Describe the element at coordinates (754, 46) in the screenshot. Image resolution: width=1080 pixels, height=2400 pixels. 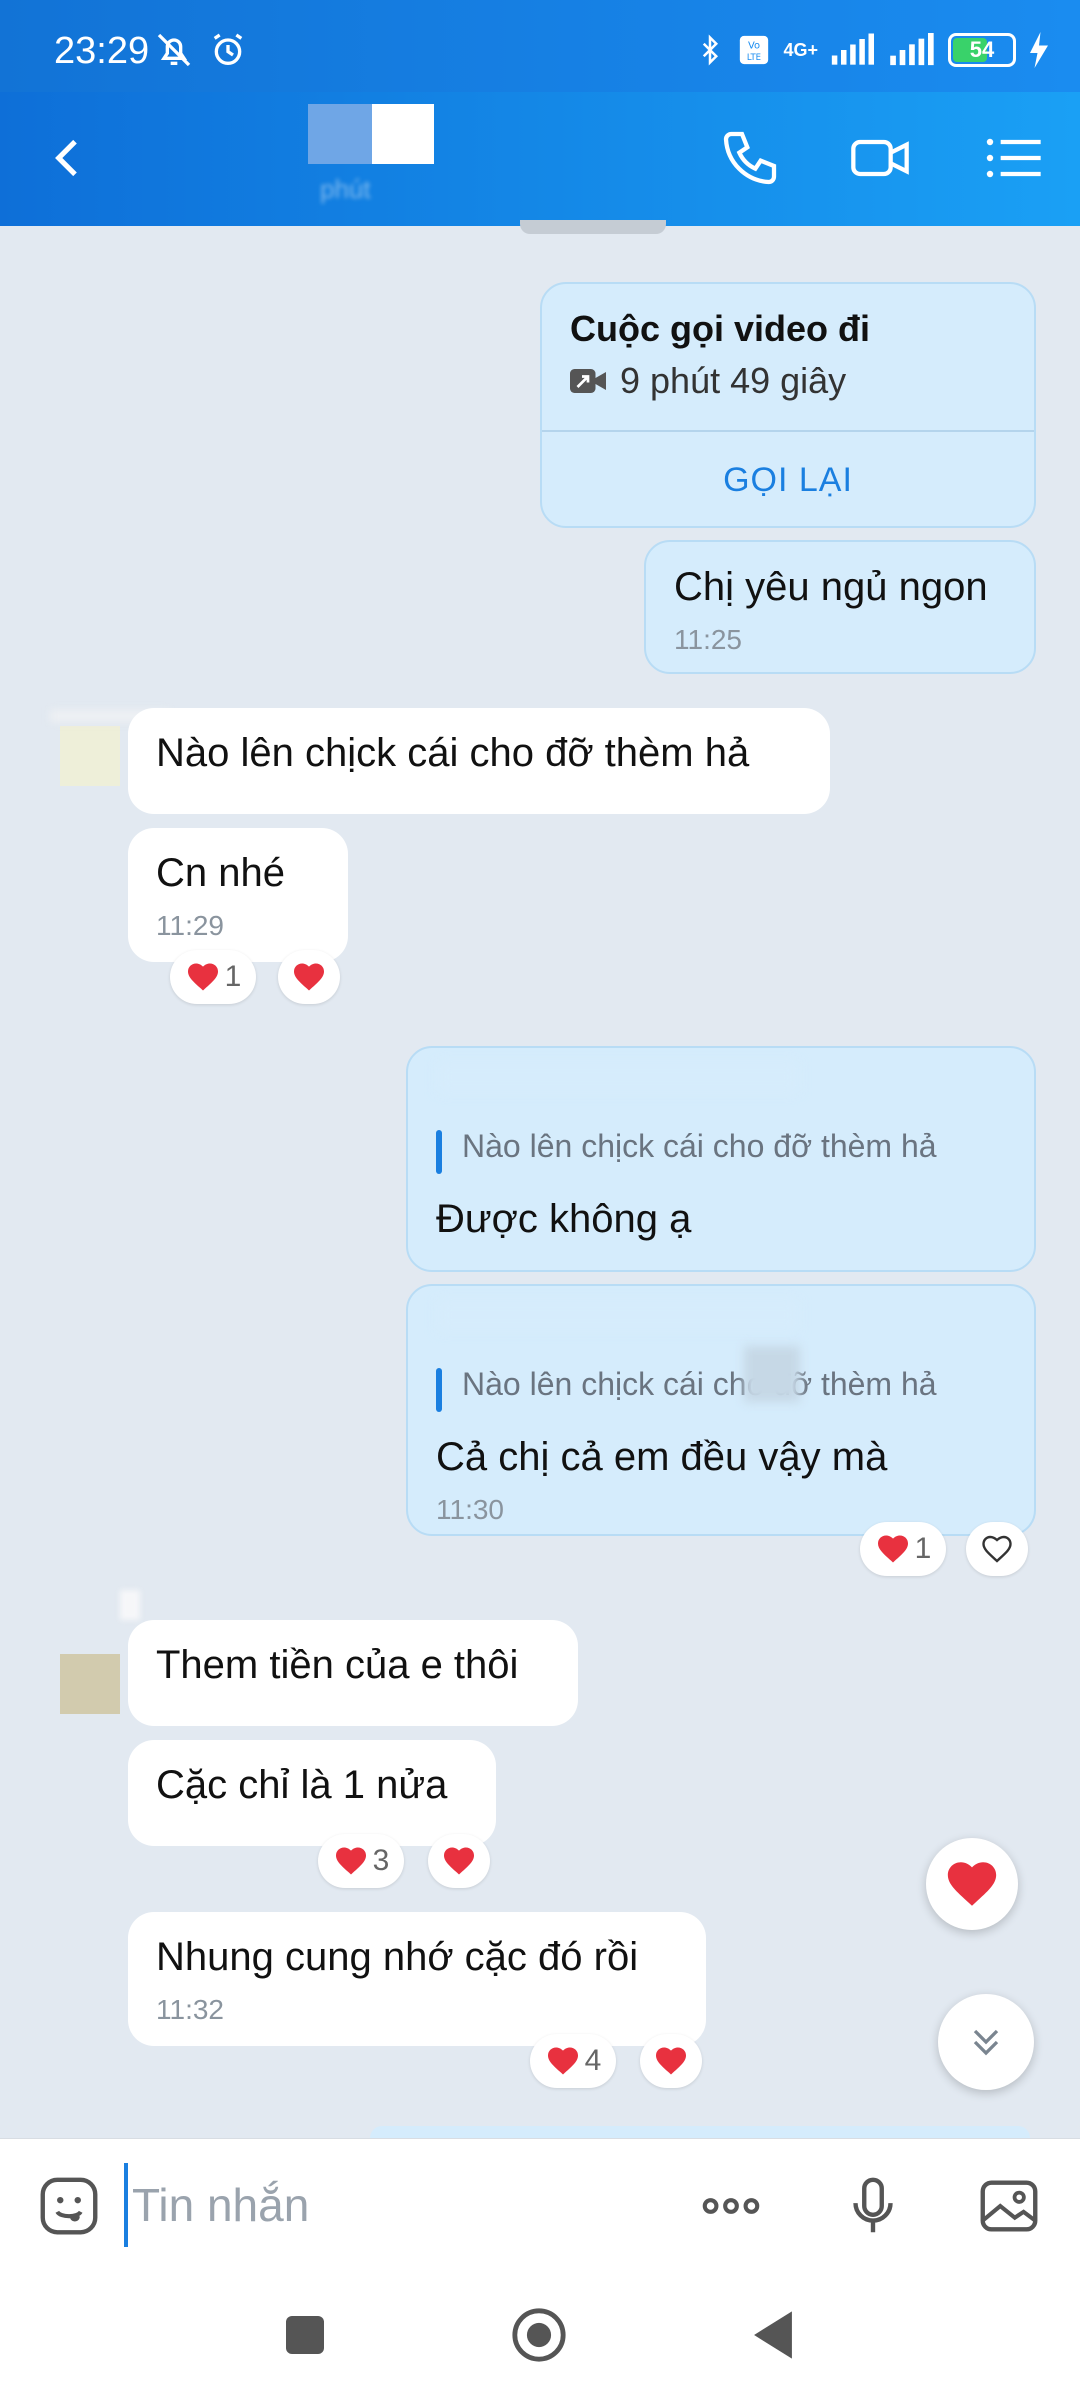
I see `svg-text: Vo` at that location.